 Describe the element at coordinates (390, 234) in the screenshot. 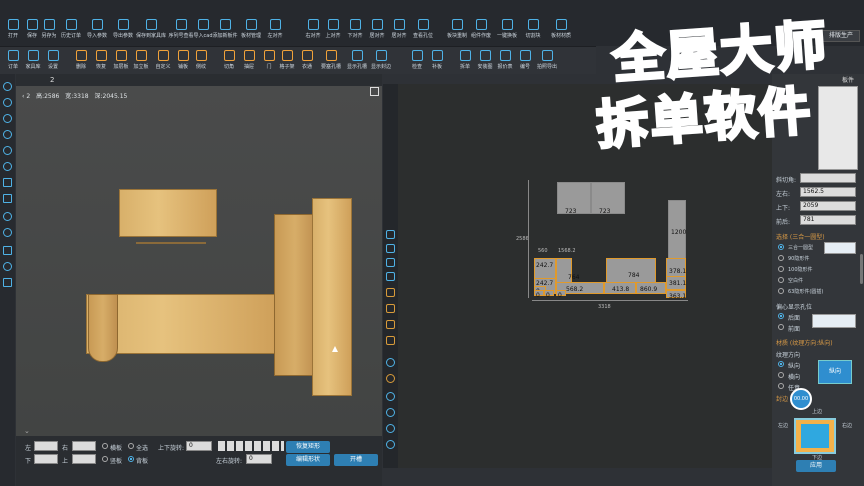

I see `view-front-icon` at that location.